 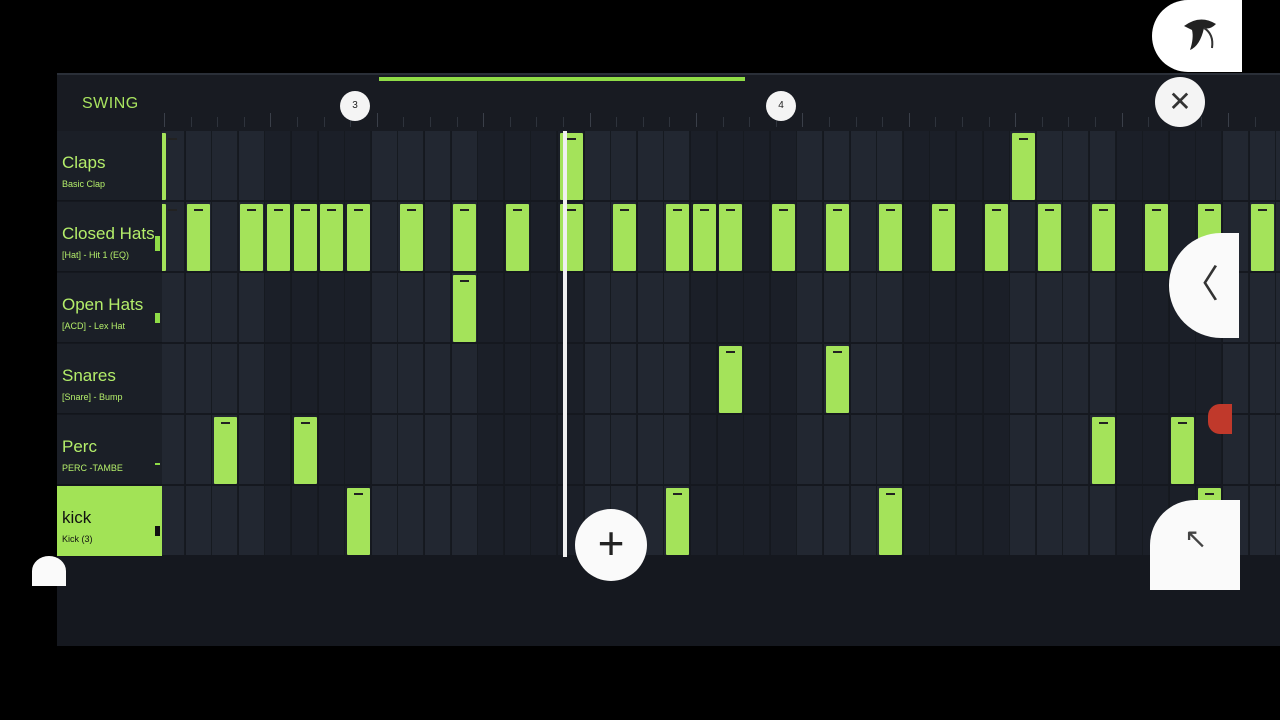 What do you see at coordinates (109, 166) in the screenshot?
I see `channel-claps: Claps Basic Clap` at bounding box center [109, 166].